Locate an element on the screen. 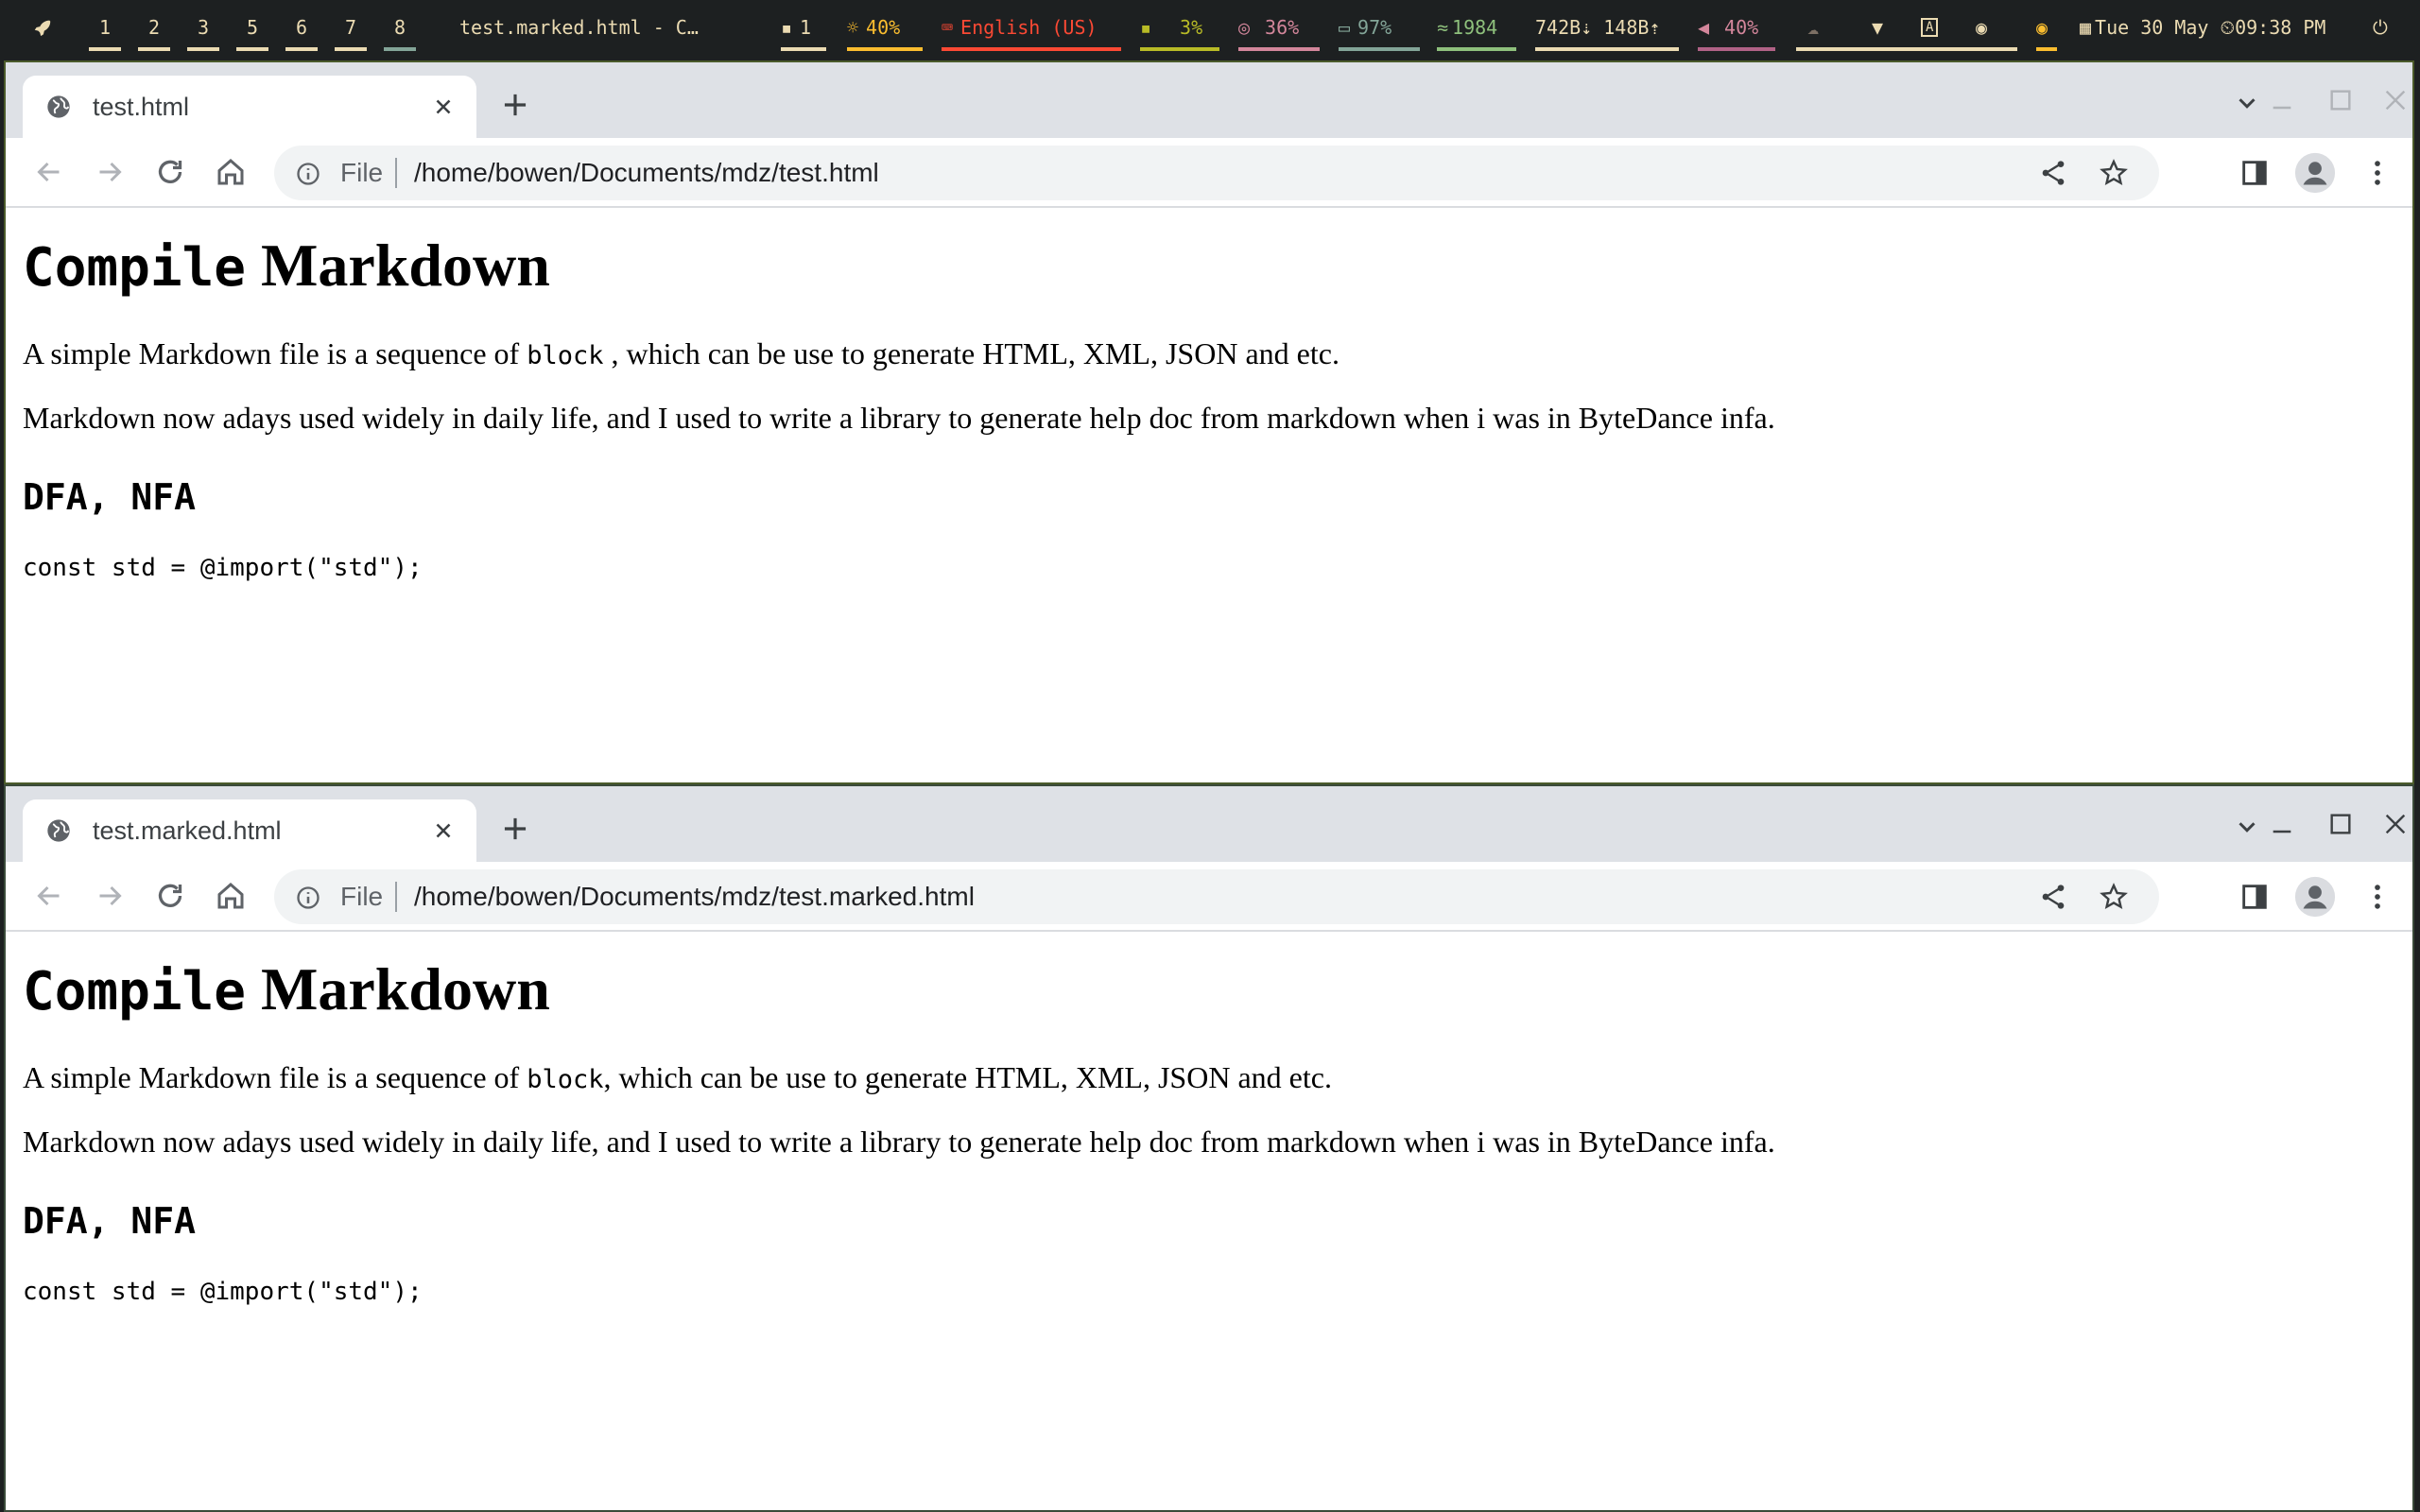 This screenshot has height=1512, width=2420. memory-value: 36% is located at coordinates (1282, 27).